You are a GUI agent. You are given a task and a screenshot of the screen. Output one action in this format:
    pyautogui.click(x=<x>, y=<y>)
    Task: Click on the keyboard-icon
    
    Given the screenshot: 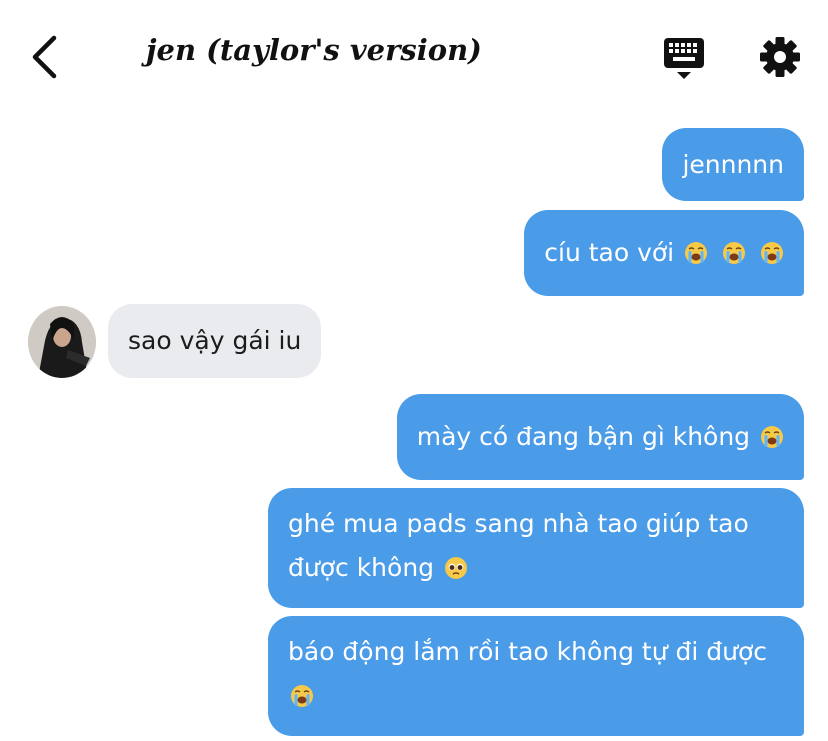 What is the action you would take?
    pyautogui.click(x=684, y=58)
    